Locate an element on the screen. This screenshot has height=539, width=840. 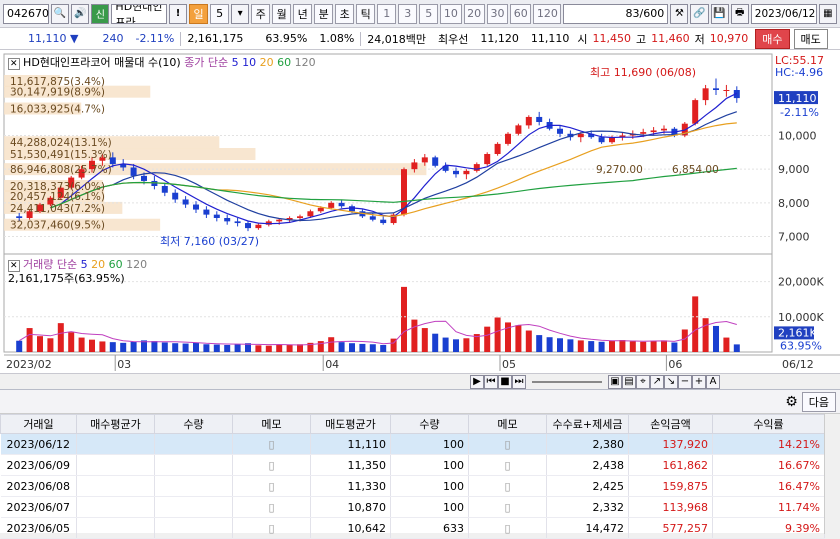
table-cell: 9.39% is located at coordinates (768, 528).